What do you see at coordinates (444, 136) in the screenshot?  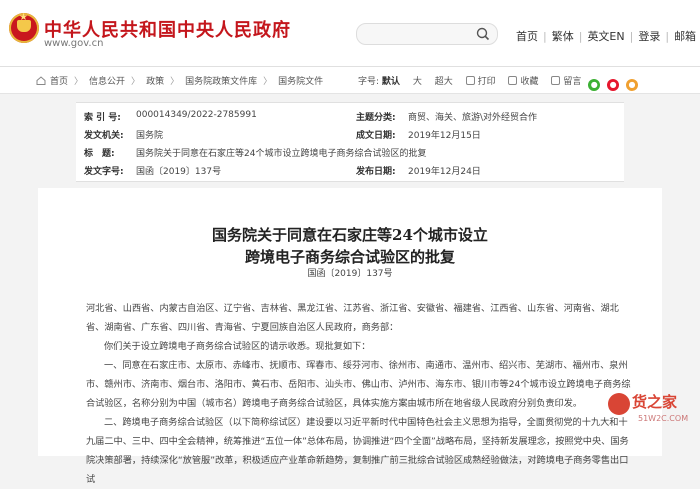 I see `written-date-value: 2019年12月15日` at bounding box center [444, 136].